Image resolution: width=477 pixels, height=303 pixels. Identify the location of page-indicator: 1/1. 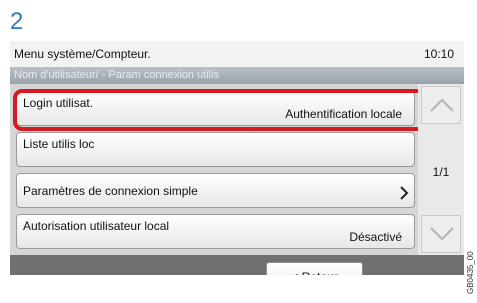
(441, 172).